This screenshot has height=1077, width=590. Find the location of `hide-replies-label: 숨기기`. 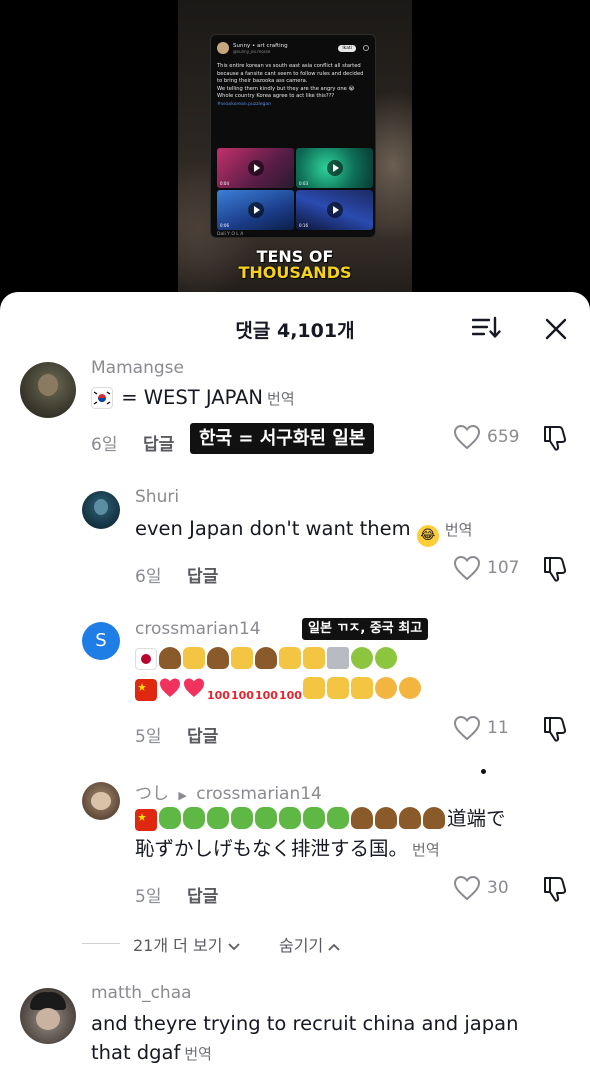

hide-replies-label: 숨기기 is located at coordinates (301, 945).